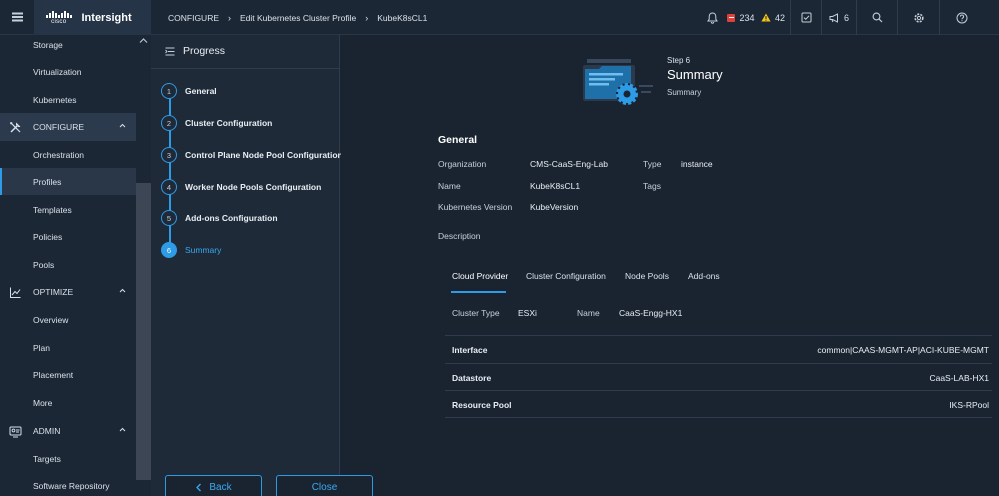 Image resolution: width=999 pixels, height=496 pixels. I want to click on requests-icon, so click(806, 17).